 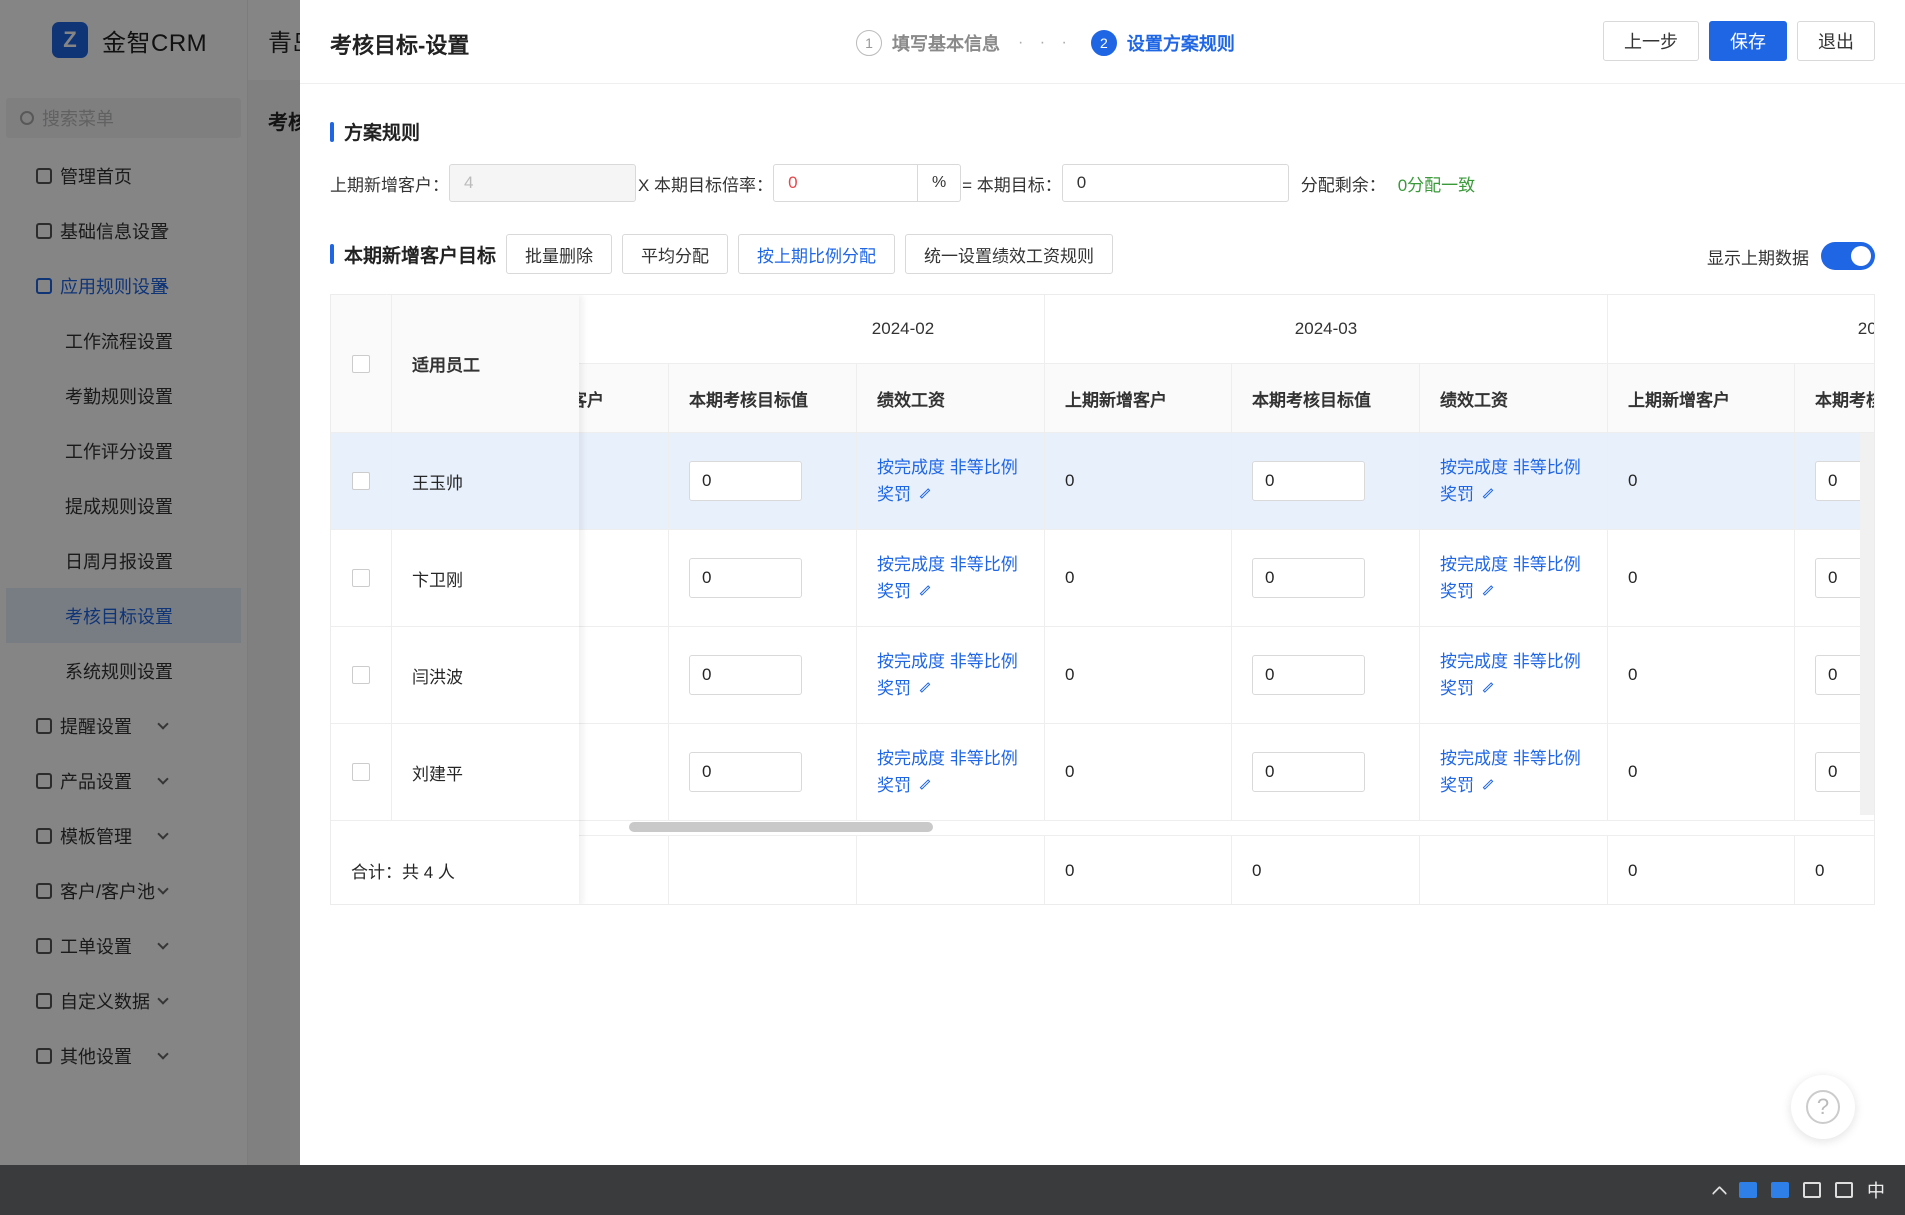 I want to click on app-tray-icon, so click(x=1748, y=1190).